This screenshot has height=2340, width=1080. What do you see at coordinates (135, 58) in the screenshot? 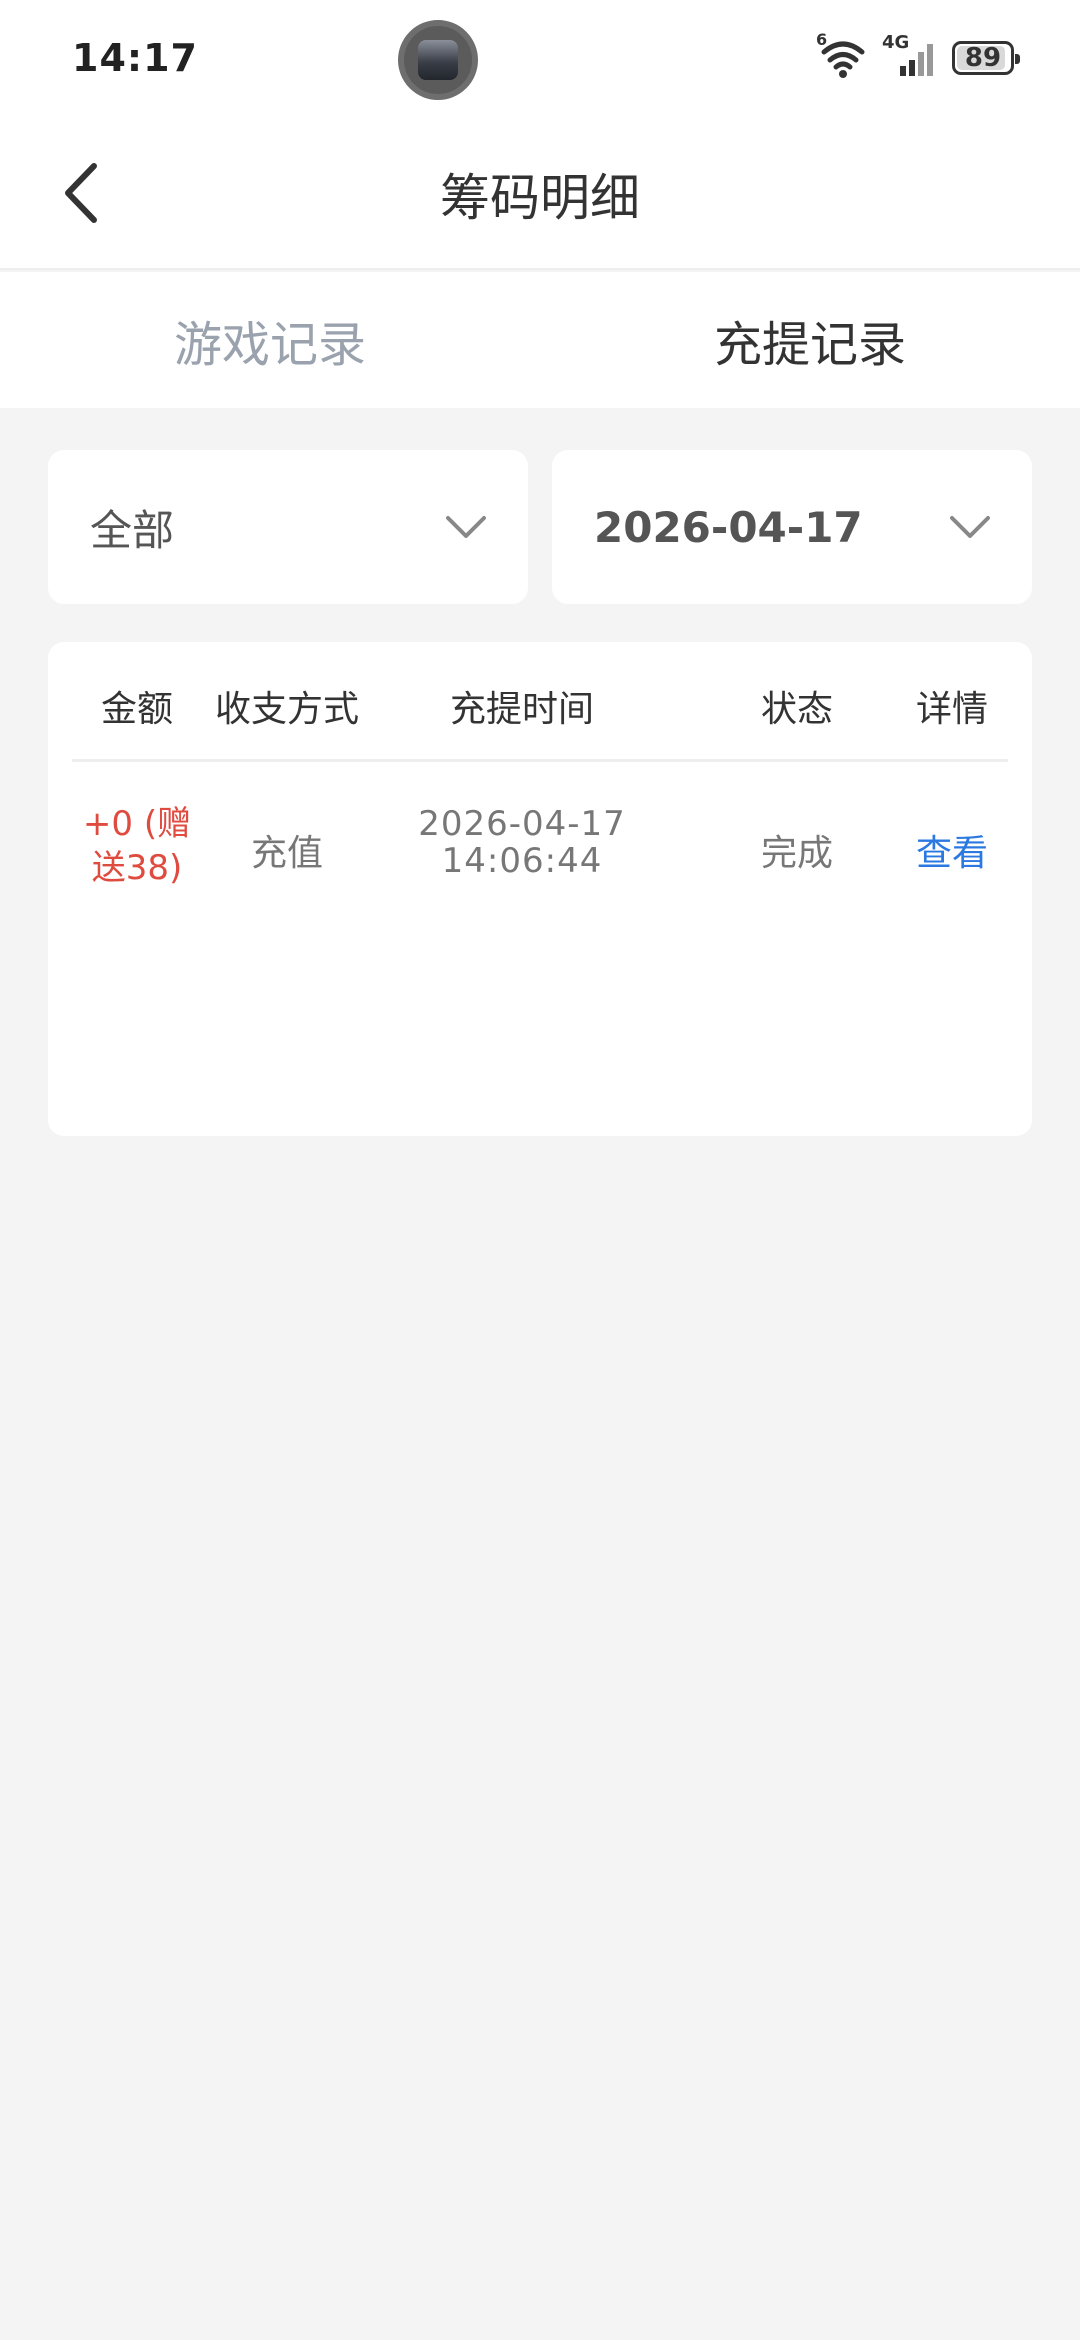
I see `status-time: 14:17` at bounding box center [135, 58].